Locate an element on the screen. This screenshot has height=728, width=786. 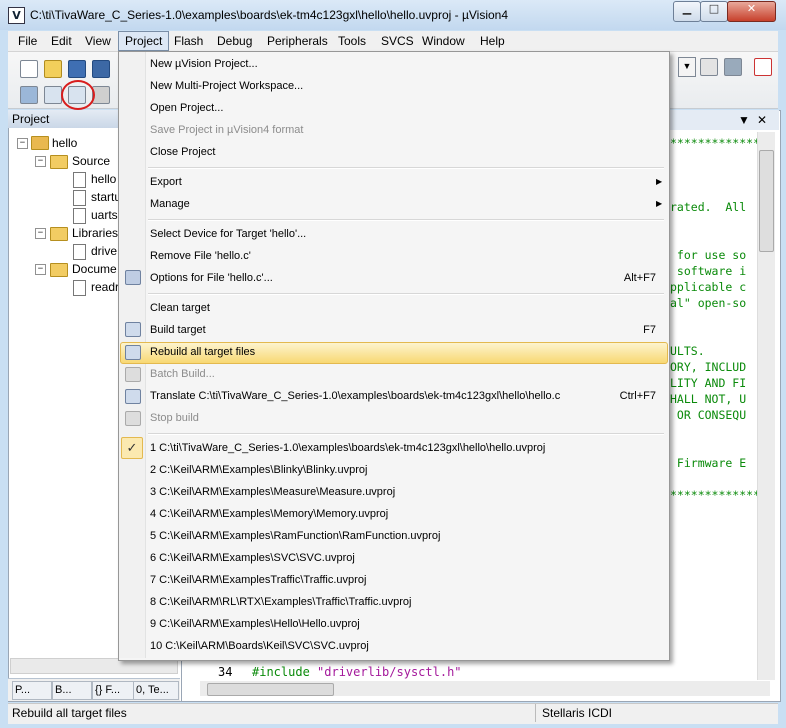
tree-file: startu is located at coordinates (106, 197).